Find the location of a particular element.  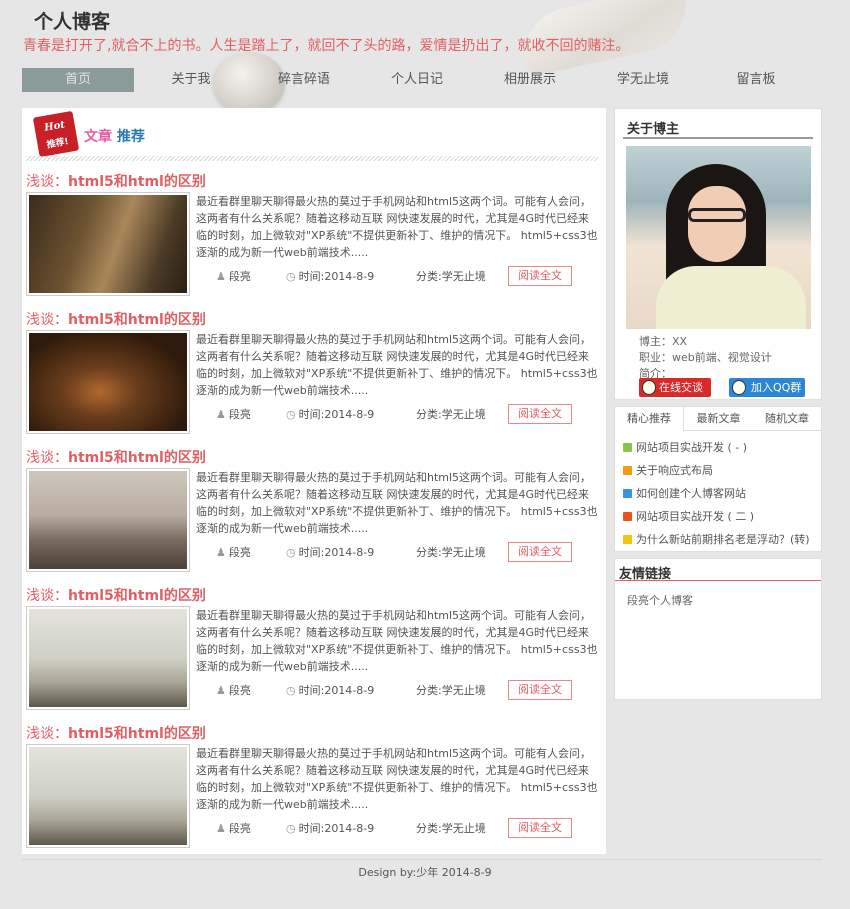

online-chat-button: 在线交谈 is located at coordinates (675, 387).